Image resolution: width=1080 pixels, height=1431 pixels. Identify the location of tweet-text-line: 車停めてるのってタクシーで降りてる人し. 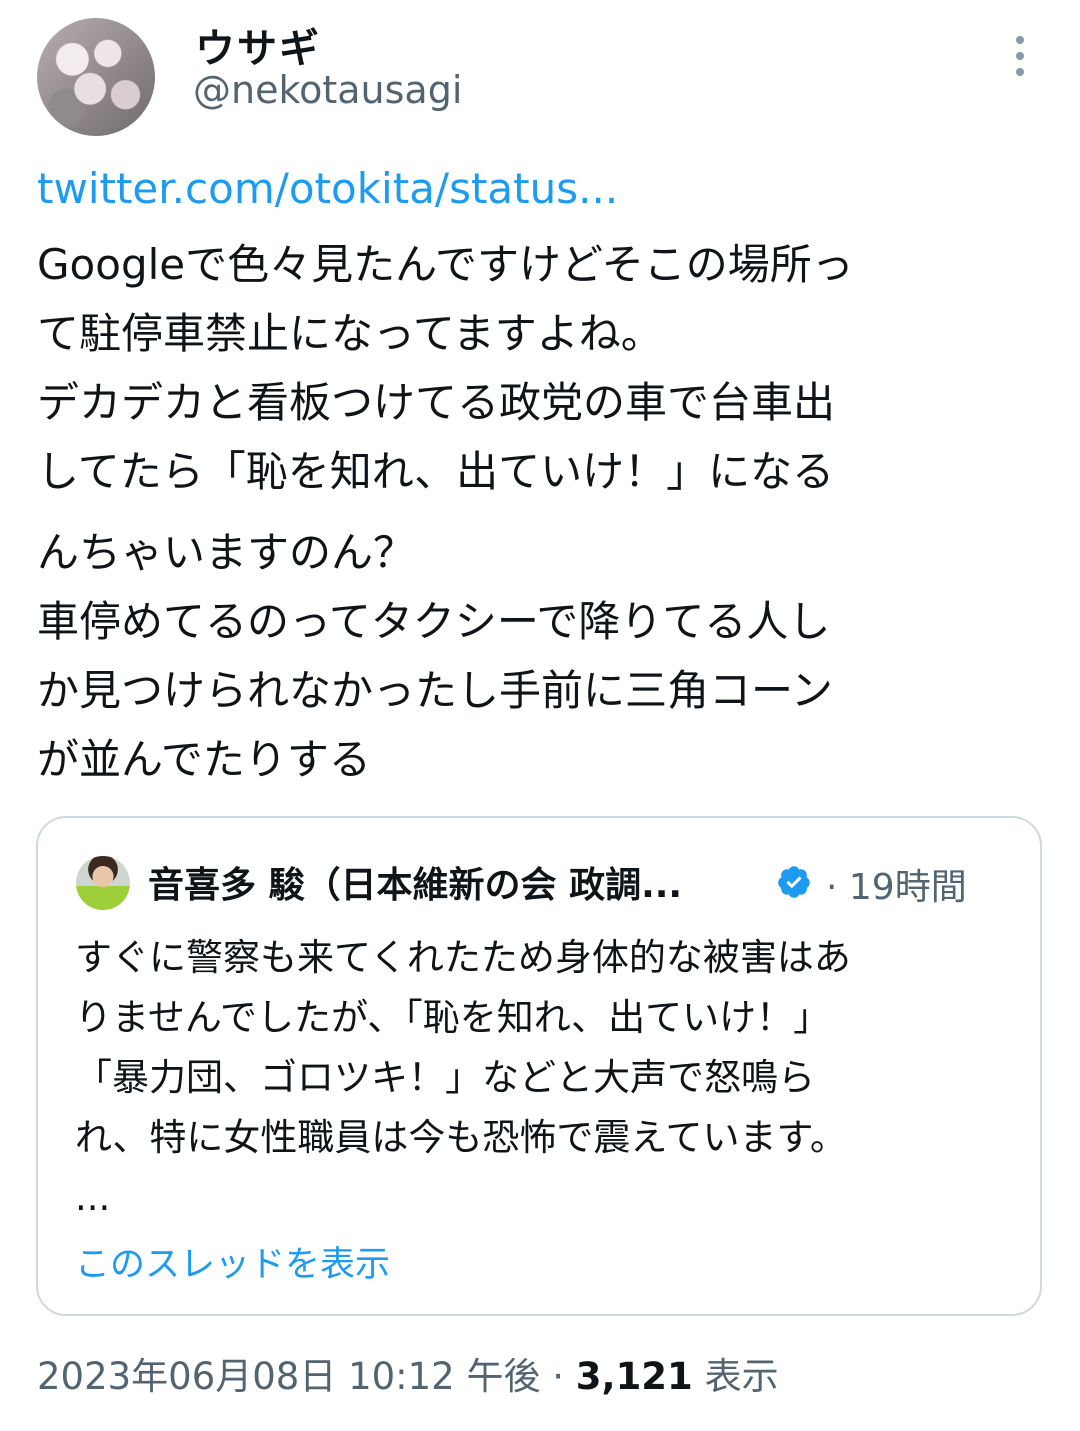
(434, 621).